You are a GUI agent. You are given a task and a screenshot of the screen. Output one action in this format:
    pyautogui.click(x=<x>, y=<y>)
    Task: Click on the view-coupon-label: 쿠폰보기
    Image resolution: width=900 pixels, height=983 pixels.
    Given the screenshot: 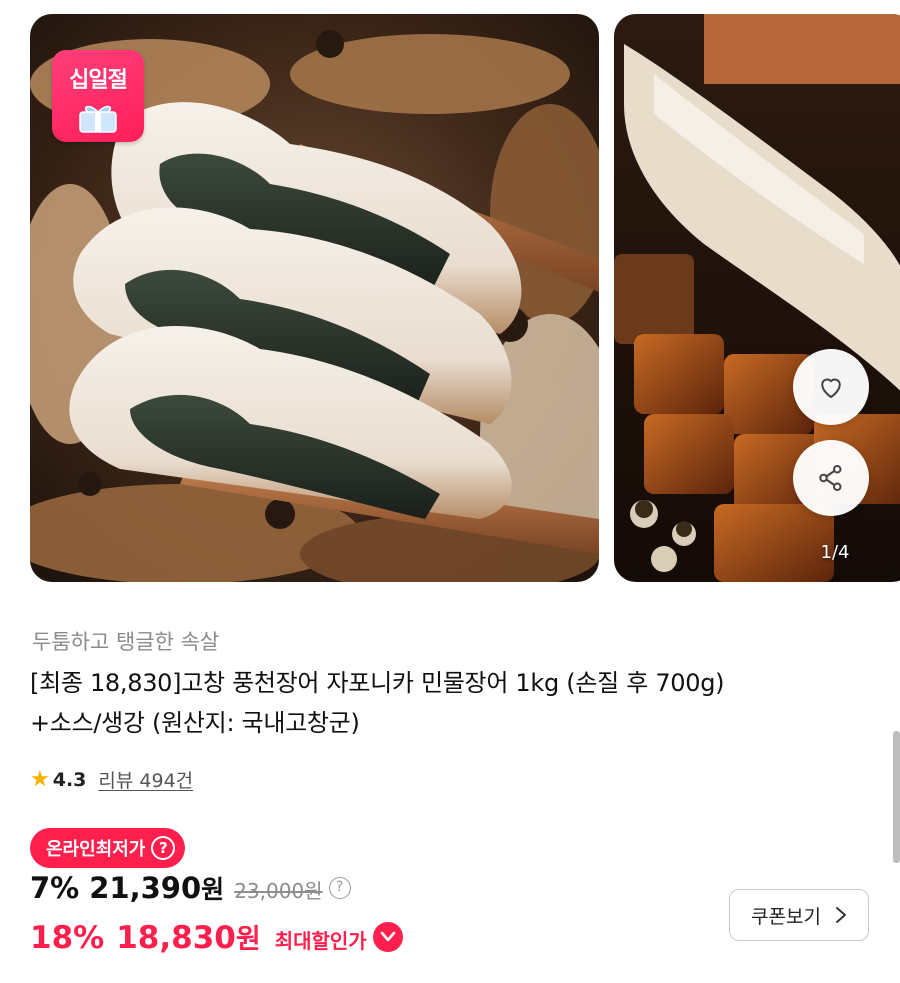 What is the action you would take?
    pyautogui.click(x=786, y=916)
    